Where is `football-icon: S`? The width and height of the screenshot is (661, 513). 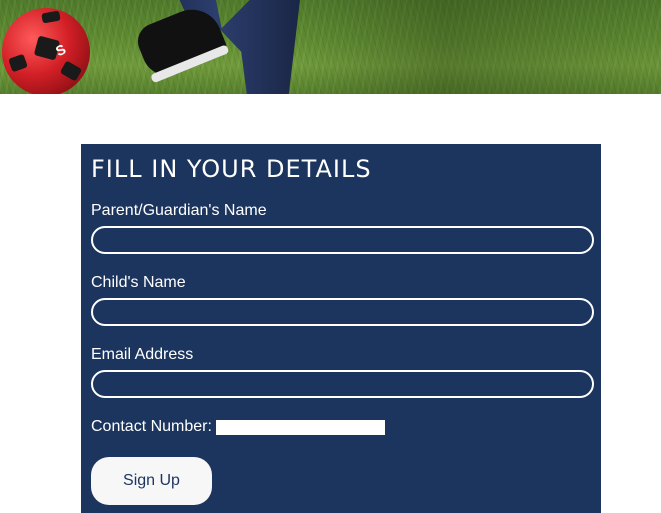 football-icon: S is located at coordinates (46, 51).